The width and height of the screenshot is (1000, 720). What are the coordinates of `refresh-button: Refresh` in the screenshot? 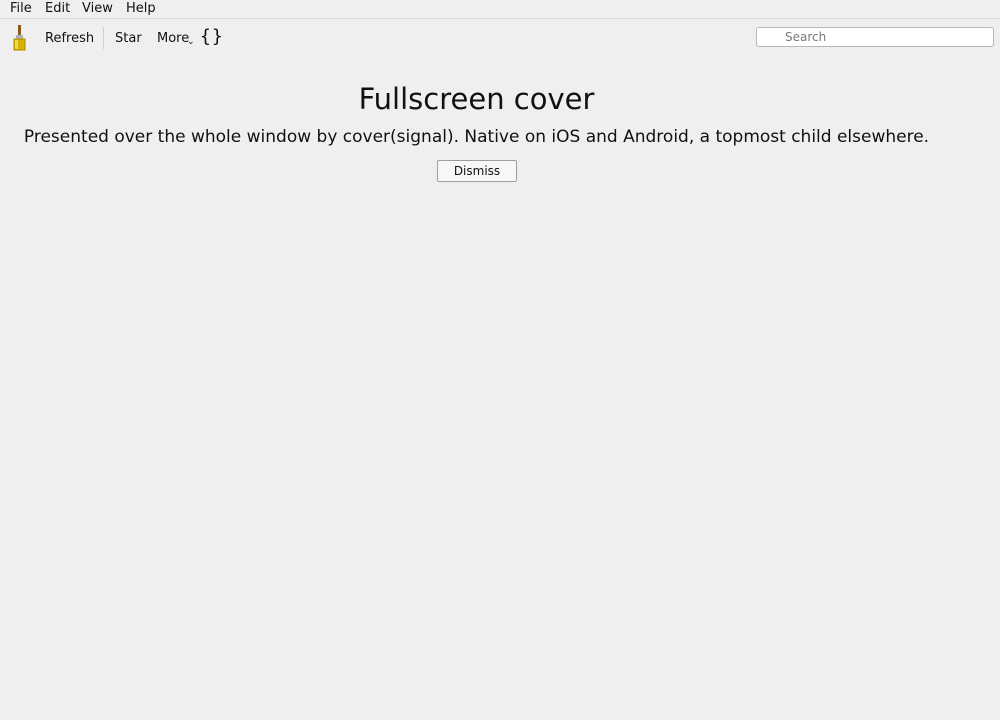 It's located at (69, 38).